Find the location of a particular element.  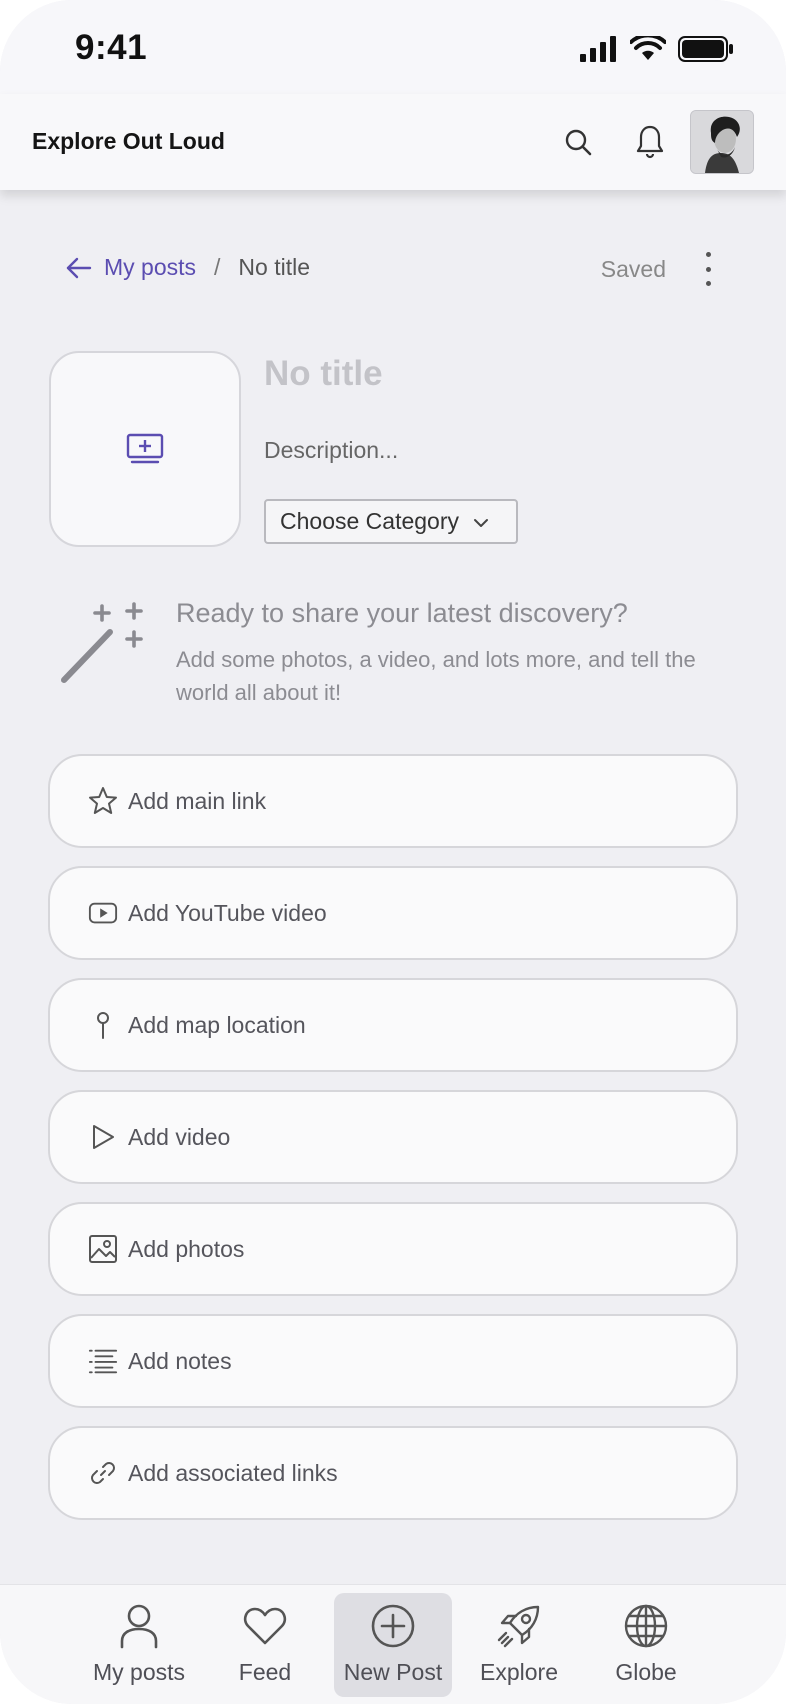

status-bar: 9:41 is located at coordinates (393, 47).